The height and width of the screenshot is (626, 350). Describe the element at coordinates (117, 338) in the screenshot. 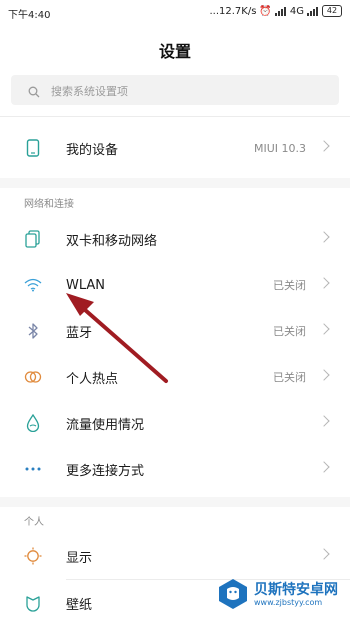

I see `annotation-arrow` at that location.